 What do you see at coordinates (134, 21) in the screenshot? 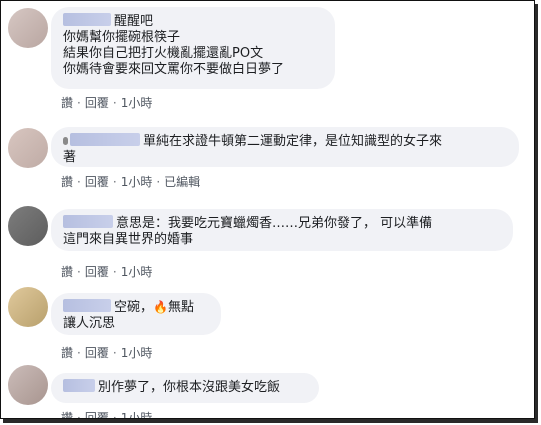
I see `comment-text: 醒醒吧` at bounding box center [134, 21].